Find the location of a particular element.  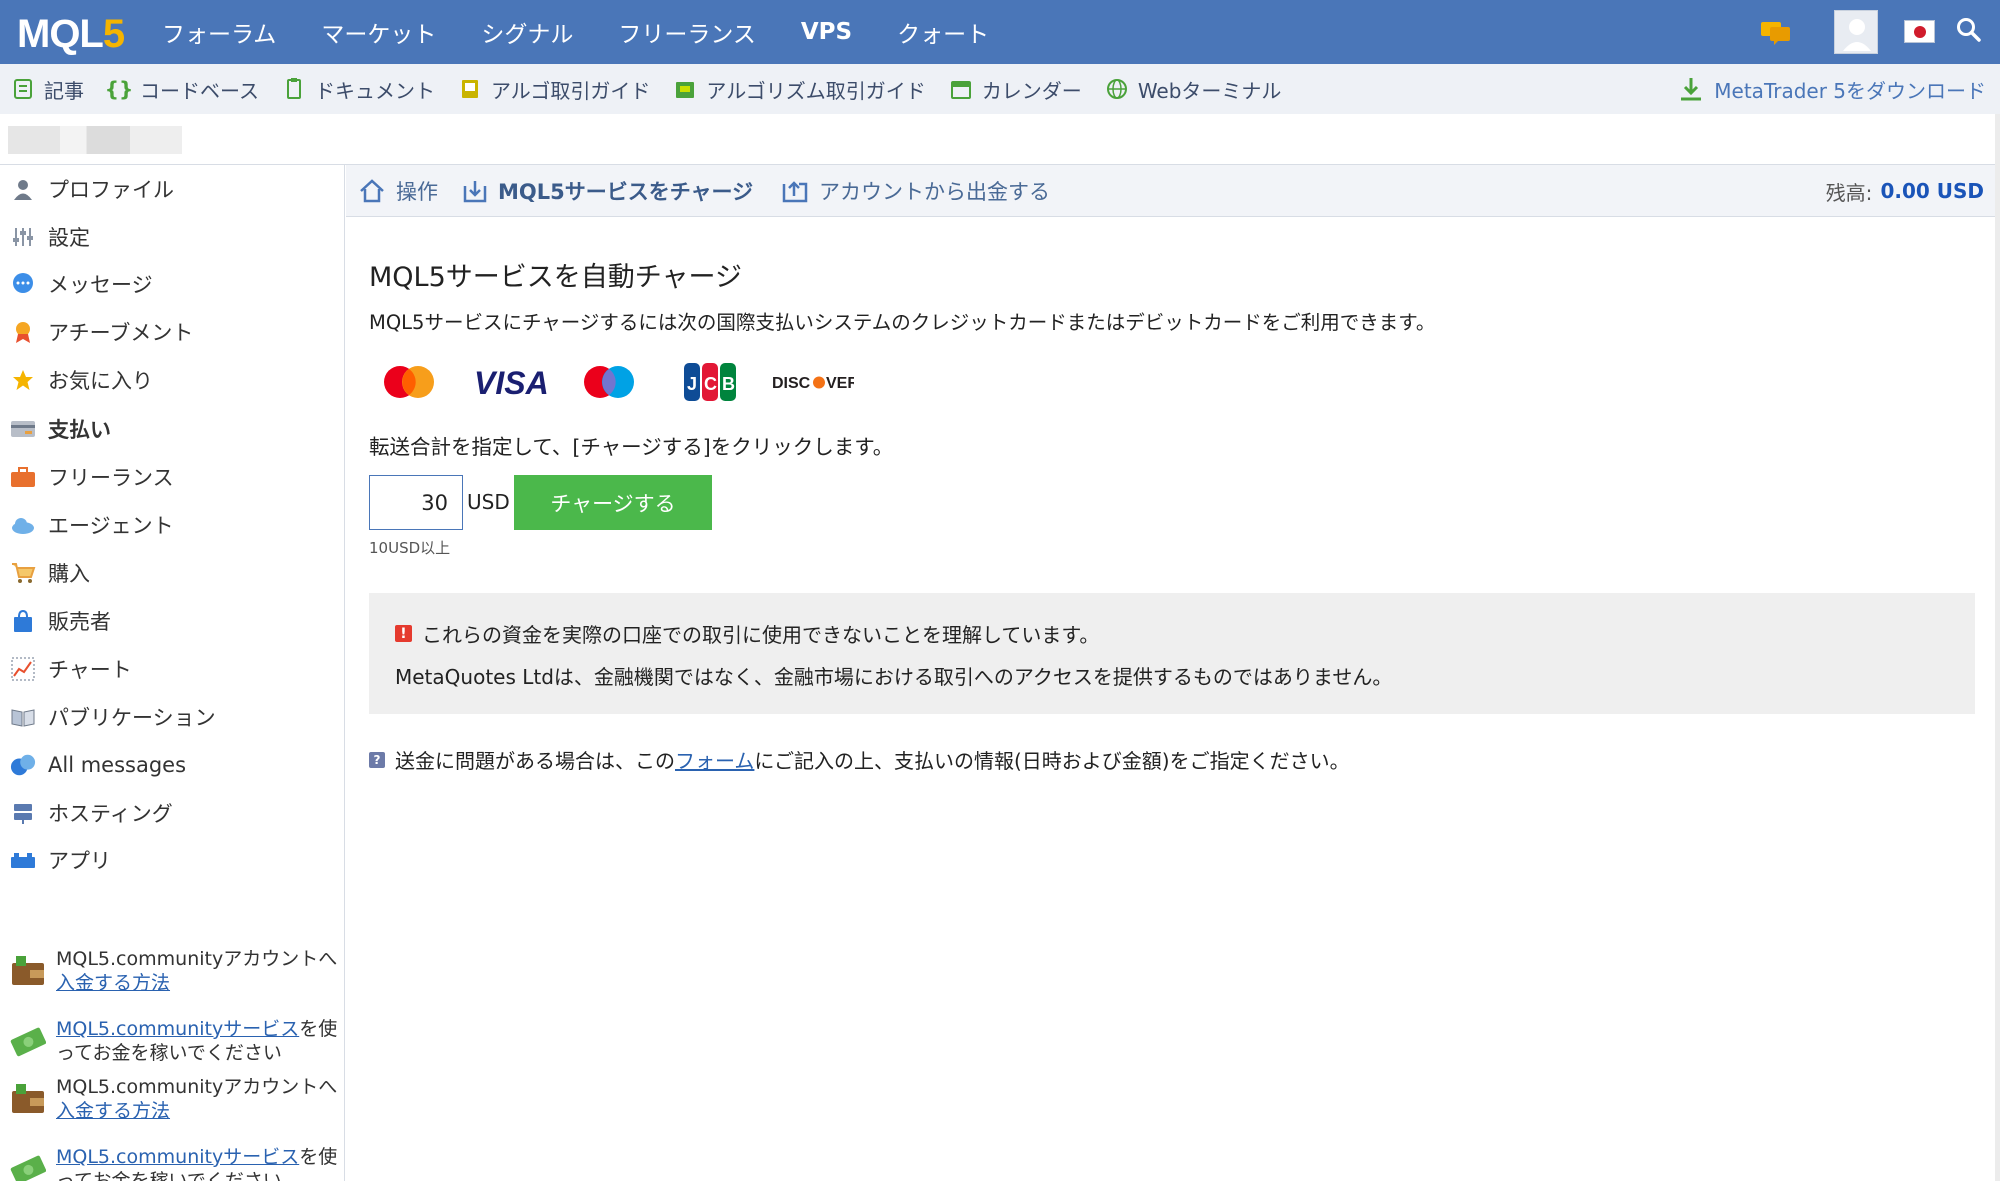

tab-operations: 操作 is located at coordinates (398, 191).